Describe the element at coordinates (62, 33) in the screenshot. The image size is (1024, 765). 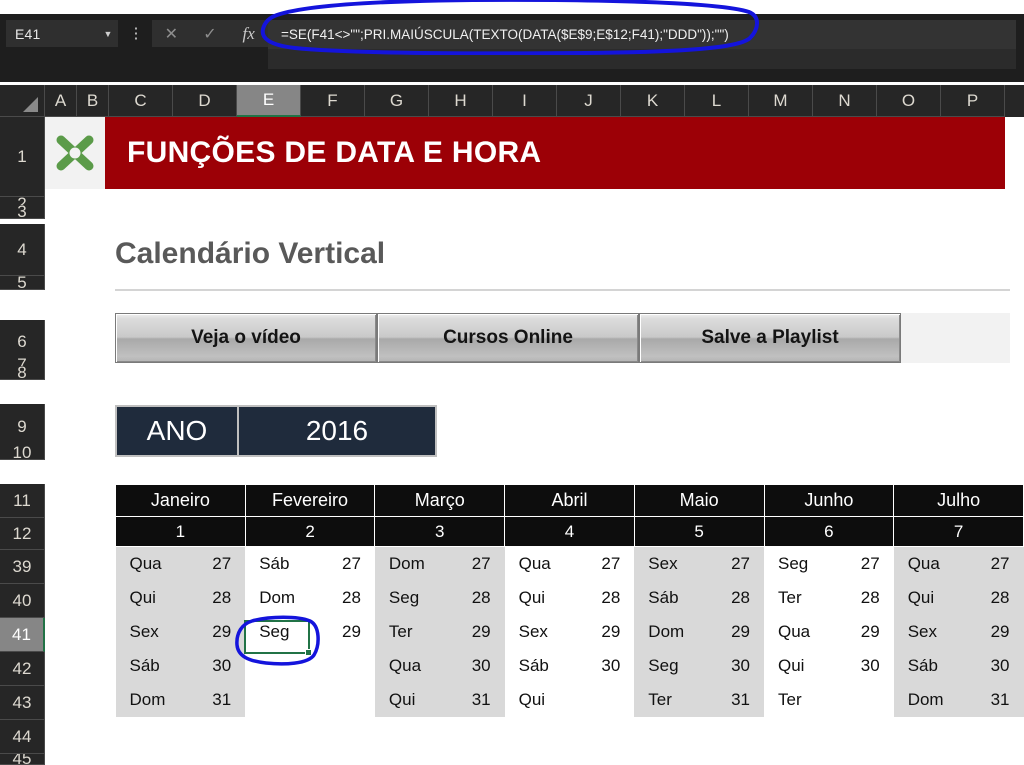
I see `name-box: E41 ▼` at that location.